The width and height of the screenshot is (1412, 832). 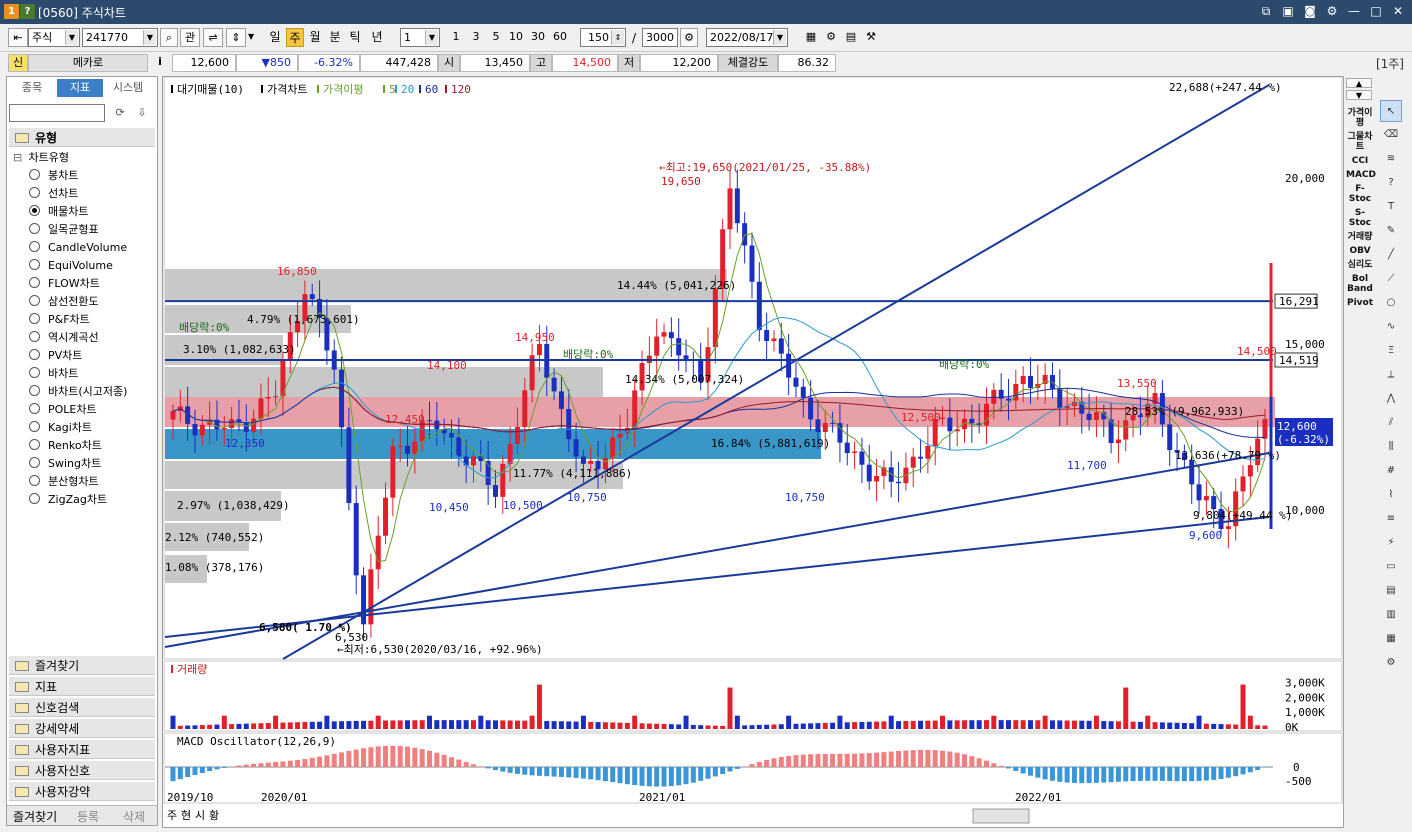 What do you see at coordinates (1360, 265) in the screenshot?
I see `indicator-8-button: 심리도` at bounding box center [1360, 265].